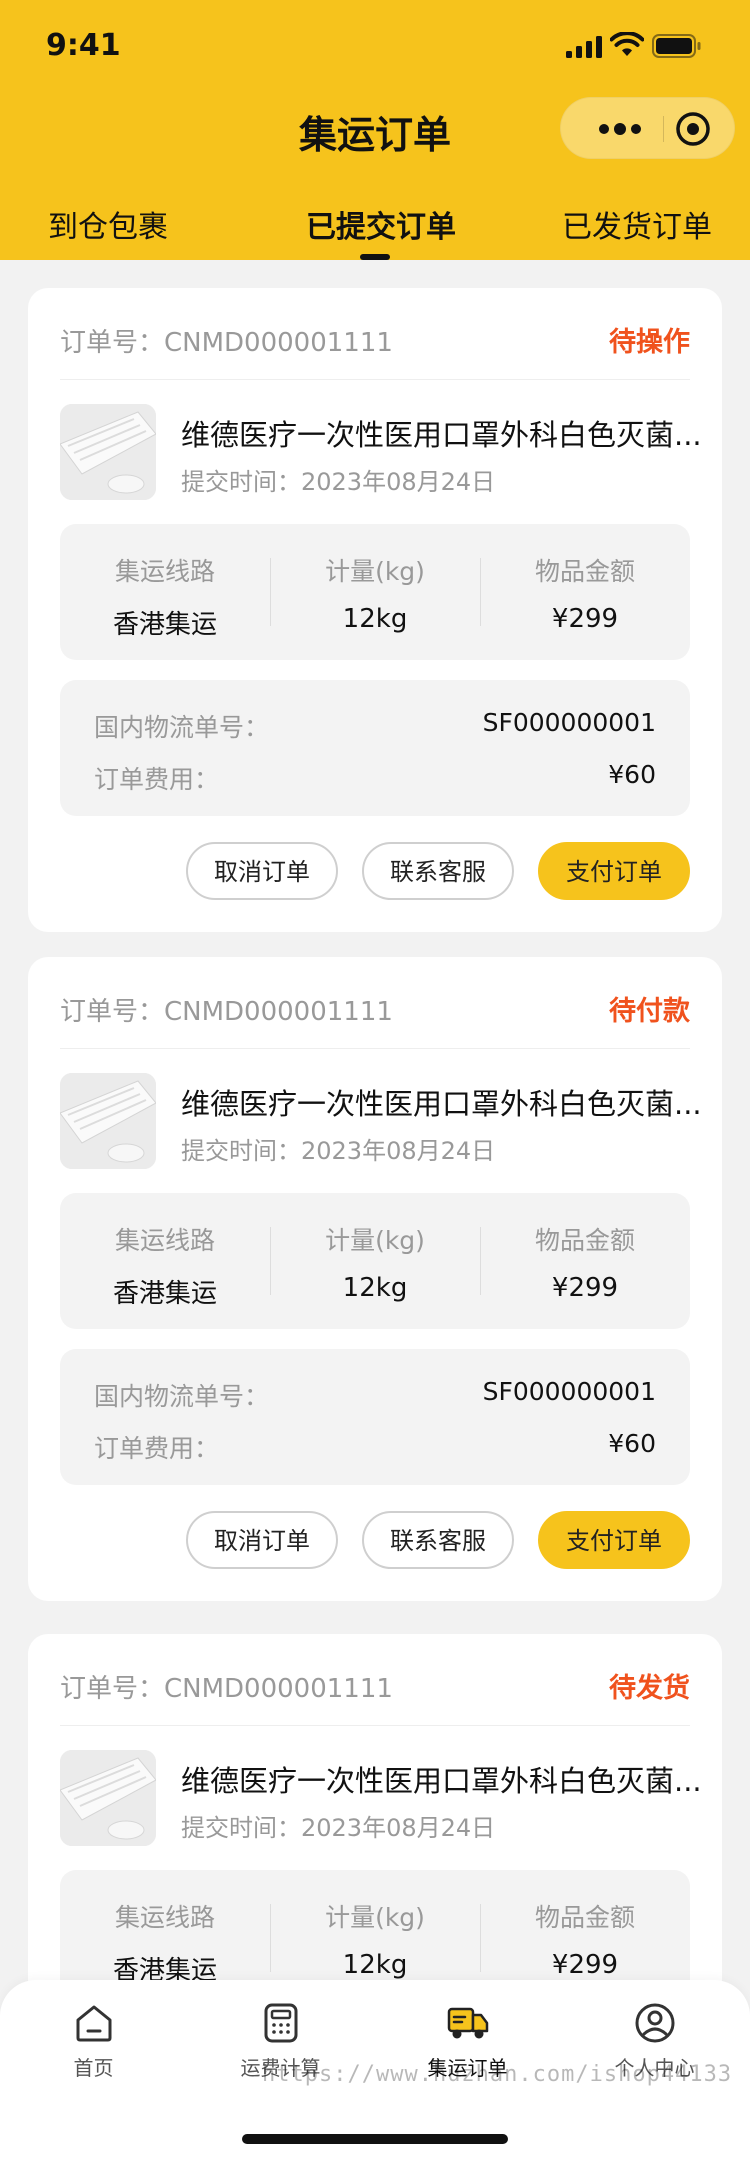 The image size is (750, 2160). Describe the element at coordinates (93, 2068) in the screenshot. I see `tabbar-label: 首页` at that location.